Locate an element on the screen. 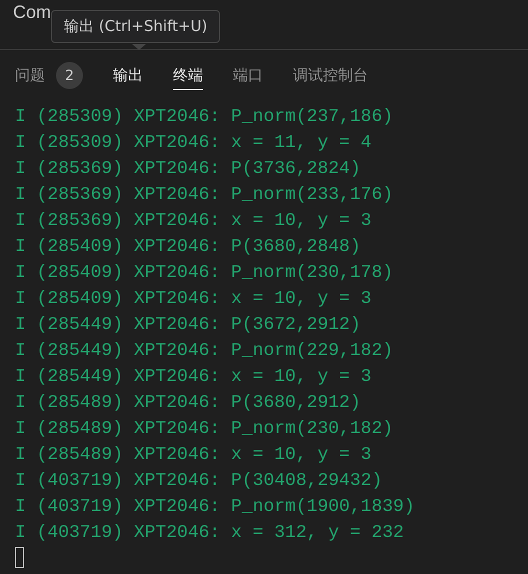 Image resolution: width=528 pixels, height=574 pixels. panel-tab: 终端 is located at coordinates (188, 76).